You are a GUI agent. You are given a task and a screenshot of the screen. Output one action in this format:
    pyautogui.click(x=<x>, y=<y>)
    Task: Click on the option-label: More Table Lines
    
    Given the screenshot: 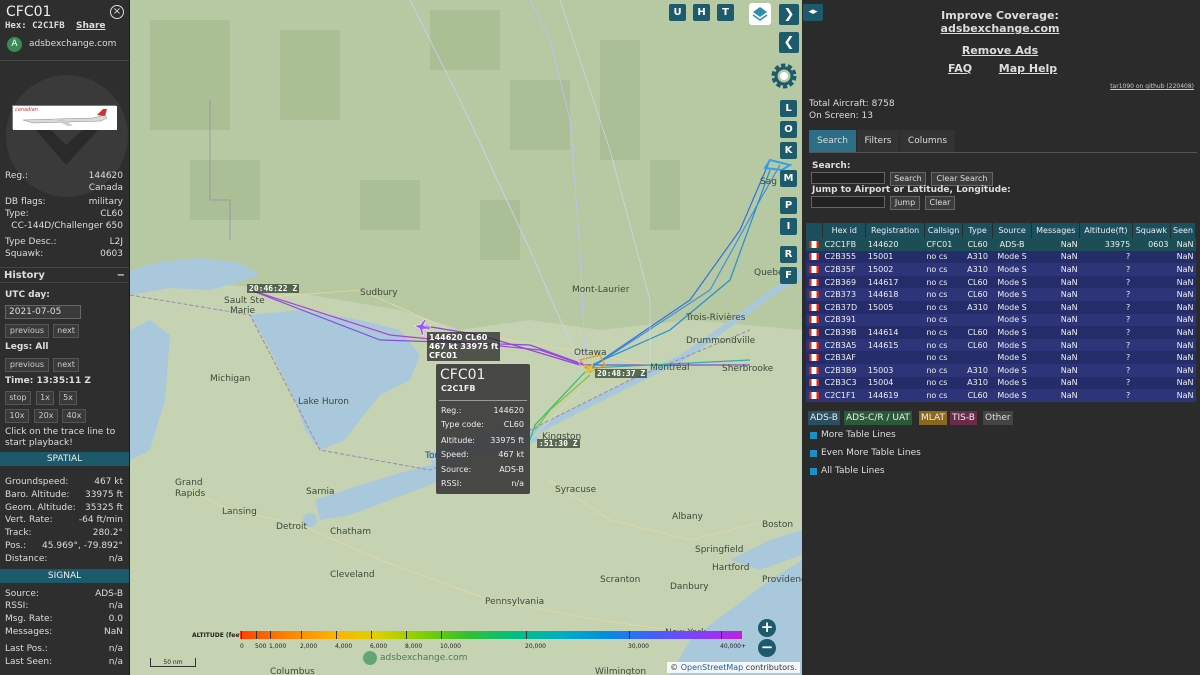 What is the action you would take?
    pyautogui.click(x=858, y=435)
    